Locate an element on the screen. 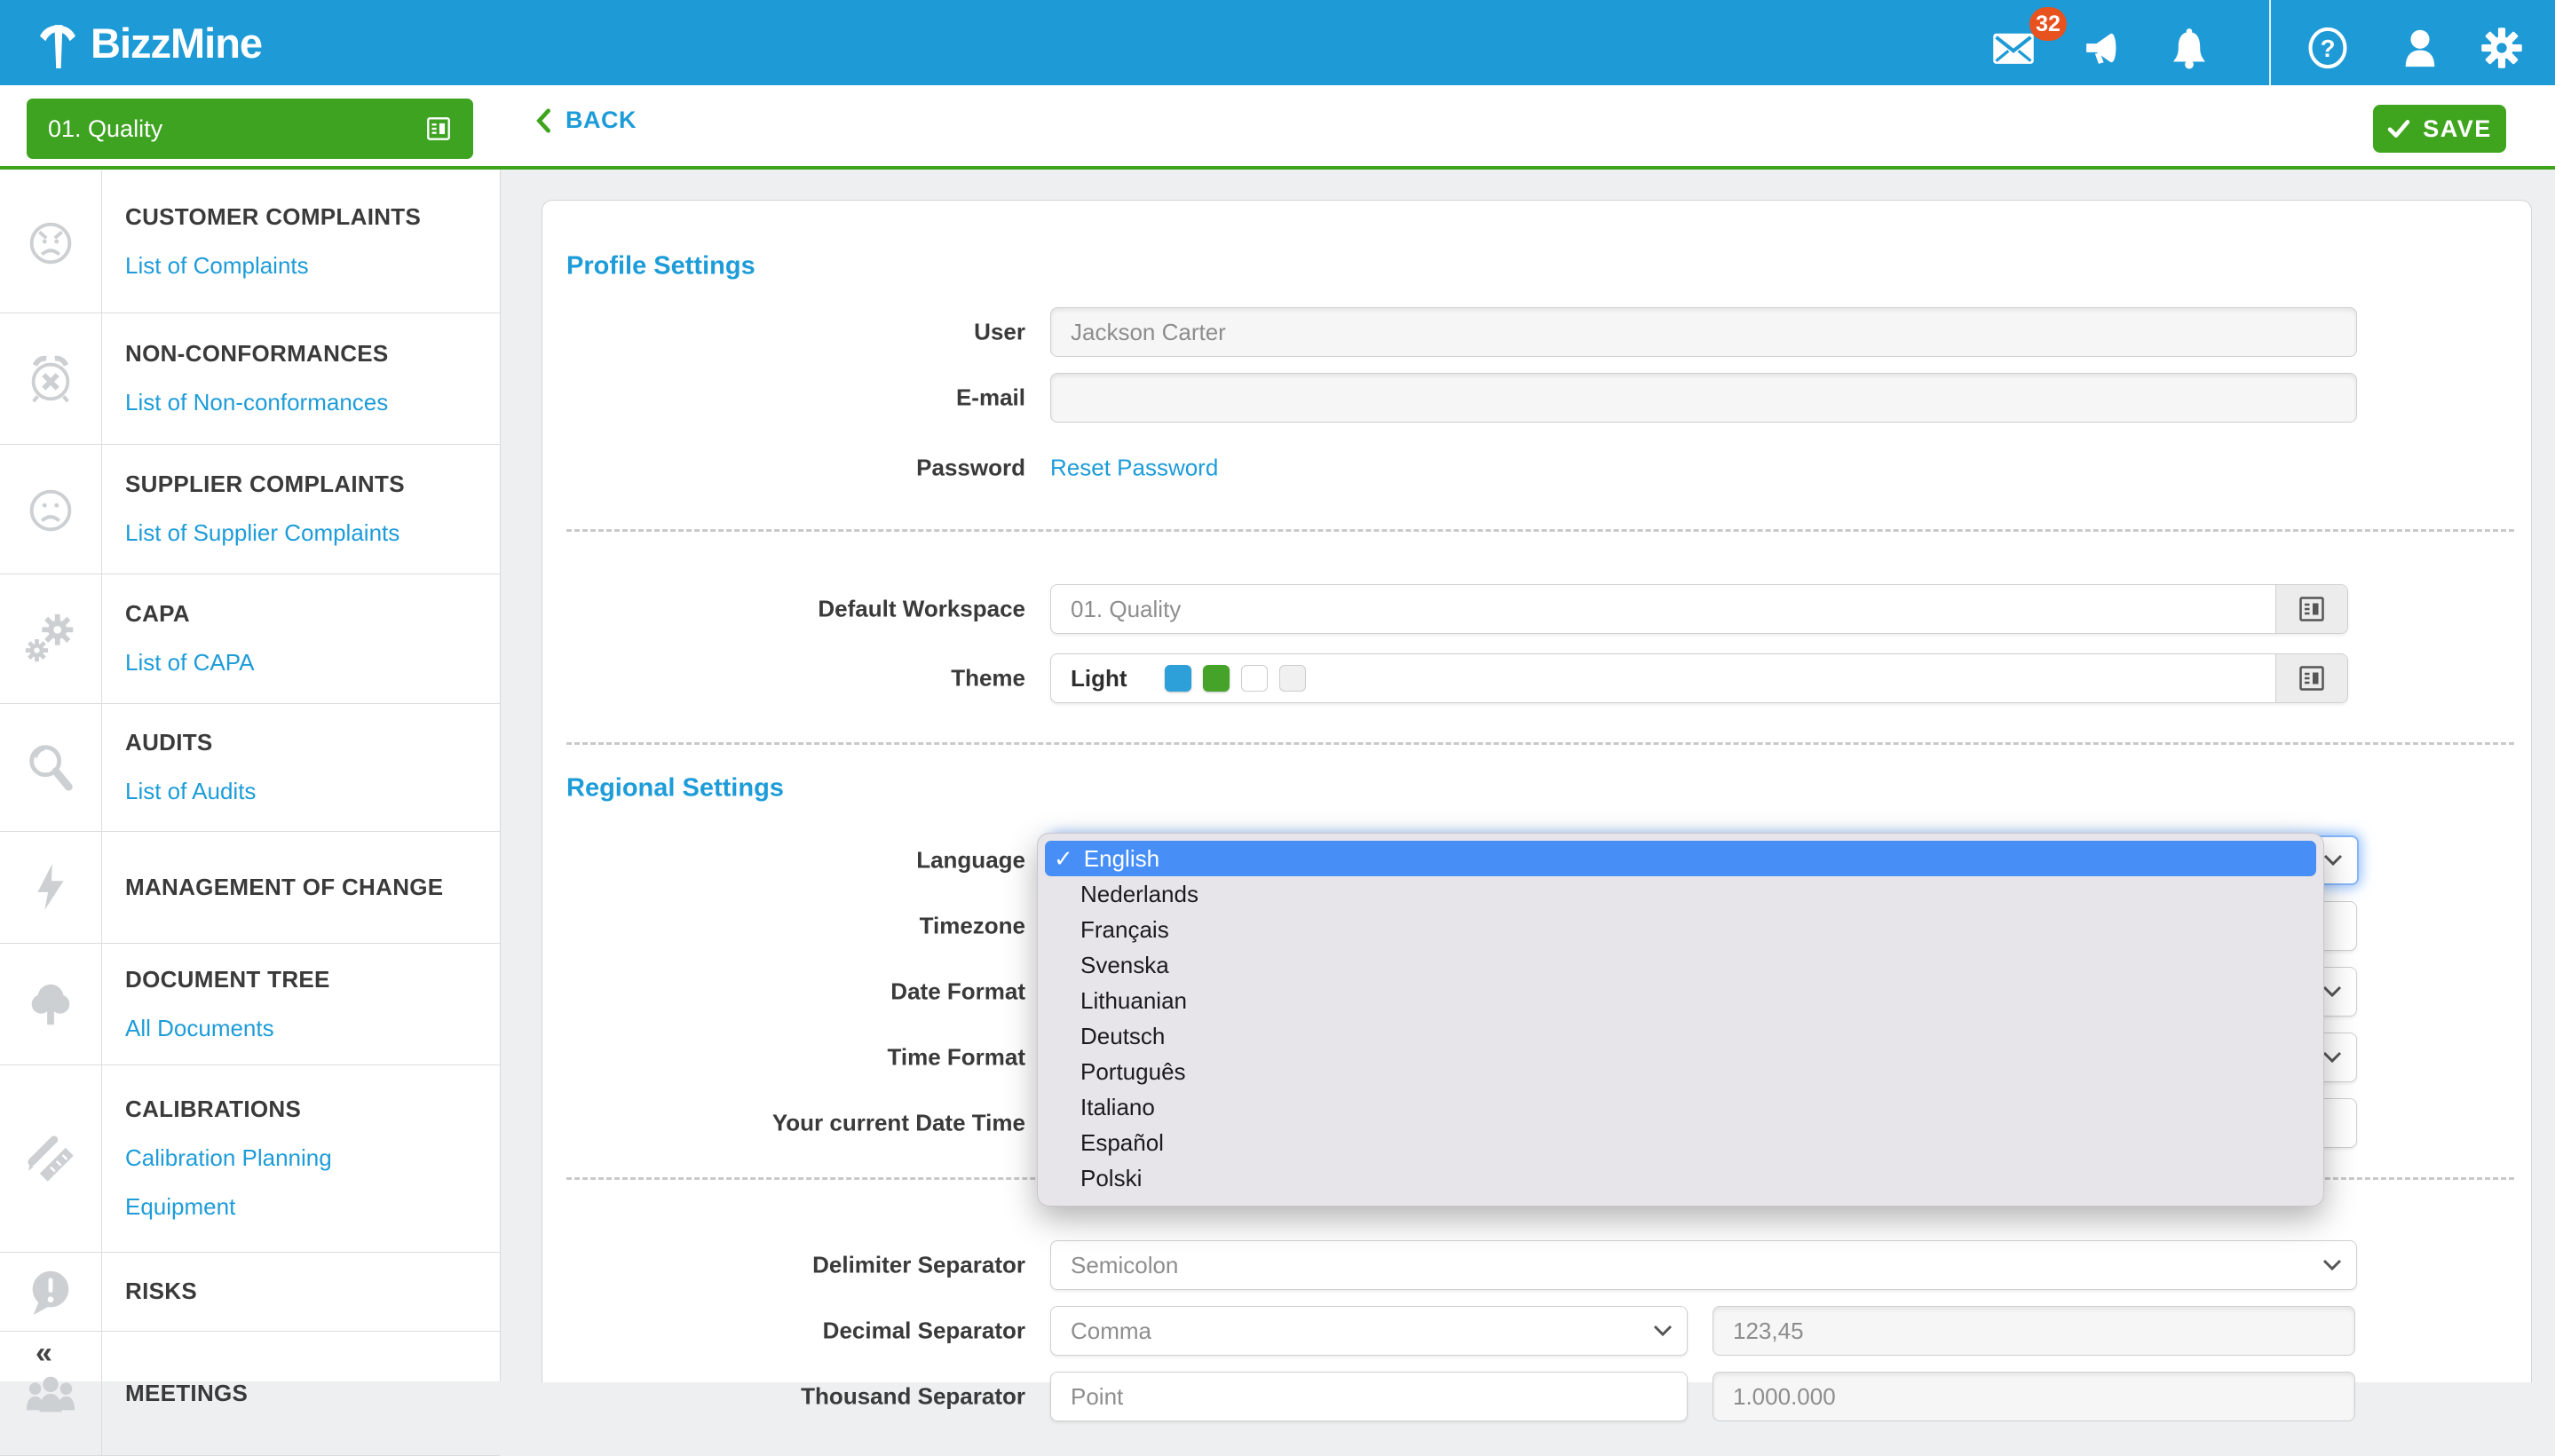  help-icon: ? is located at coordinates (2328, 48).